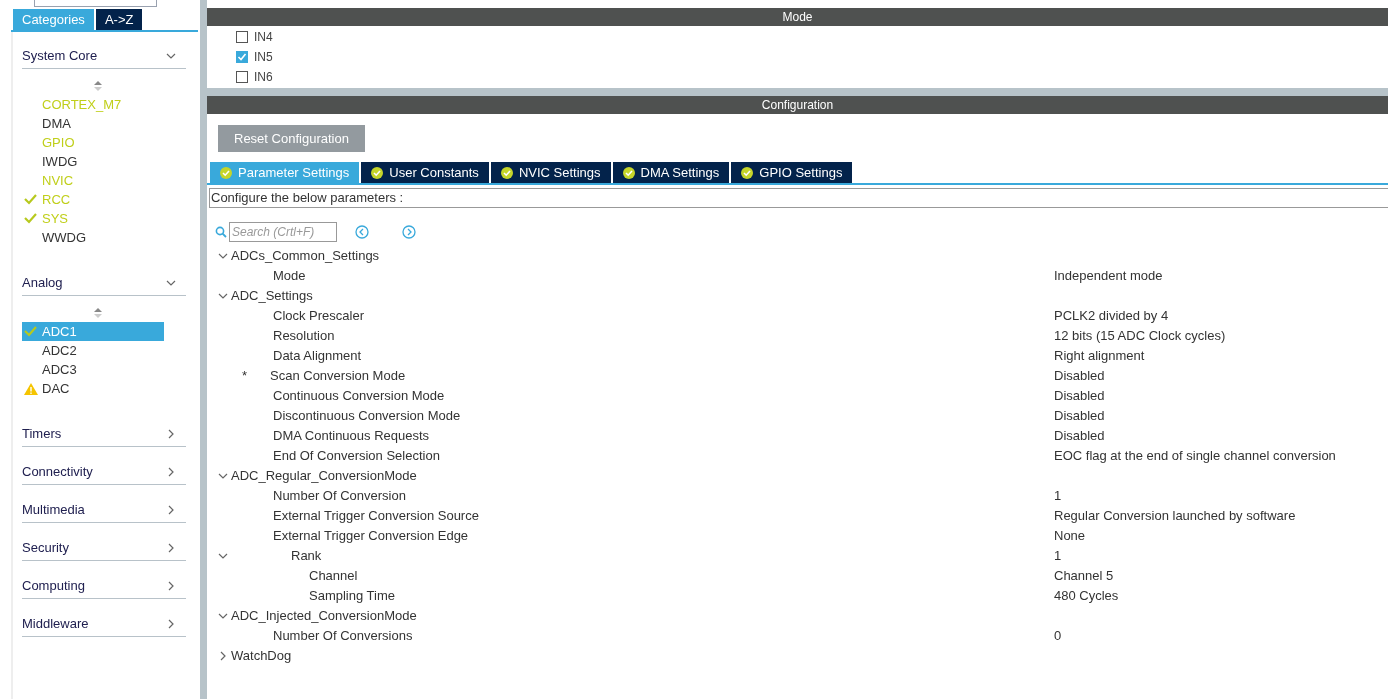 The width and height of the screenshot is (1388, 699). I want to click on parameter-name: Sampling Time, so click(352, 596).